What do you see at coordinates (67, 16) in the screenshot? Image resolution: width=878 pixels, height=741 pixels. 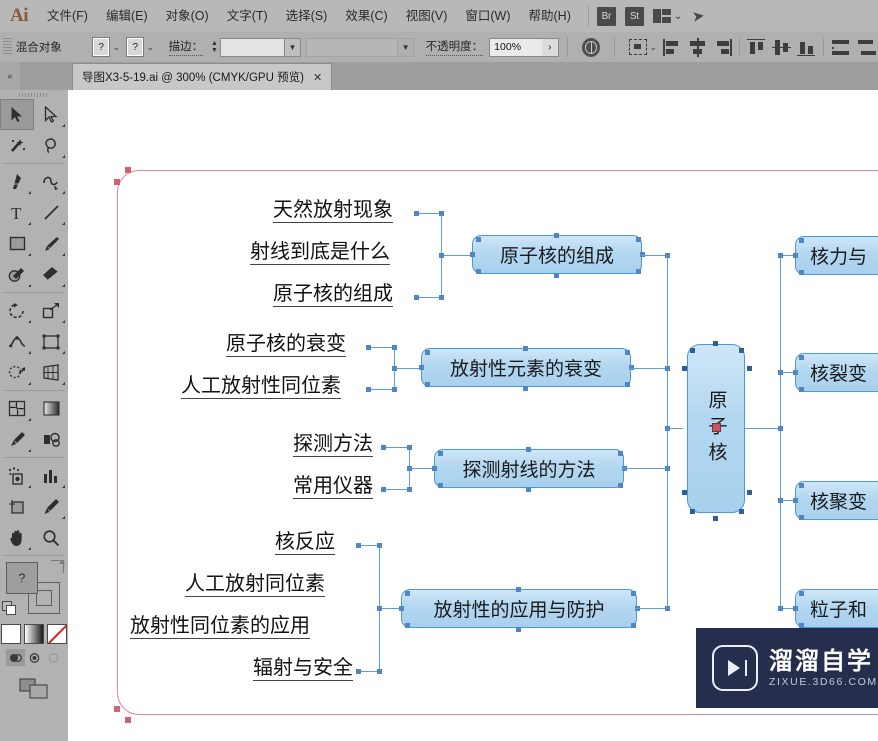 I see `menu-file: 文件(F)` at bounding box center [67, 16].